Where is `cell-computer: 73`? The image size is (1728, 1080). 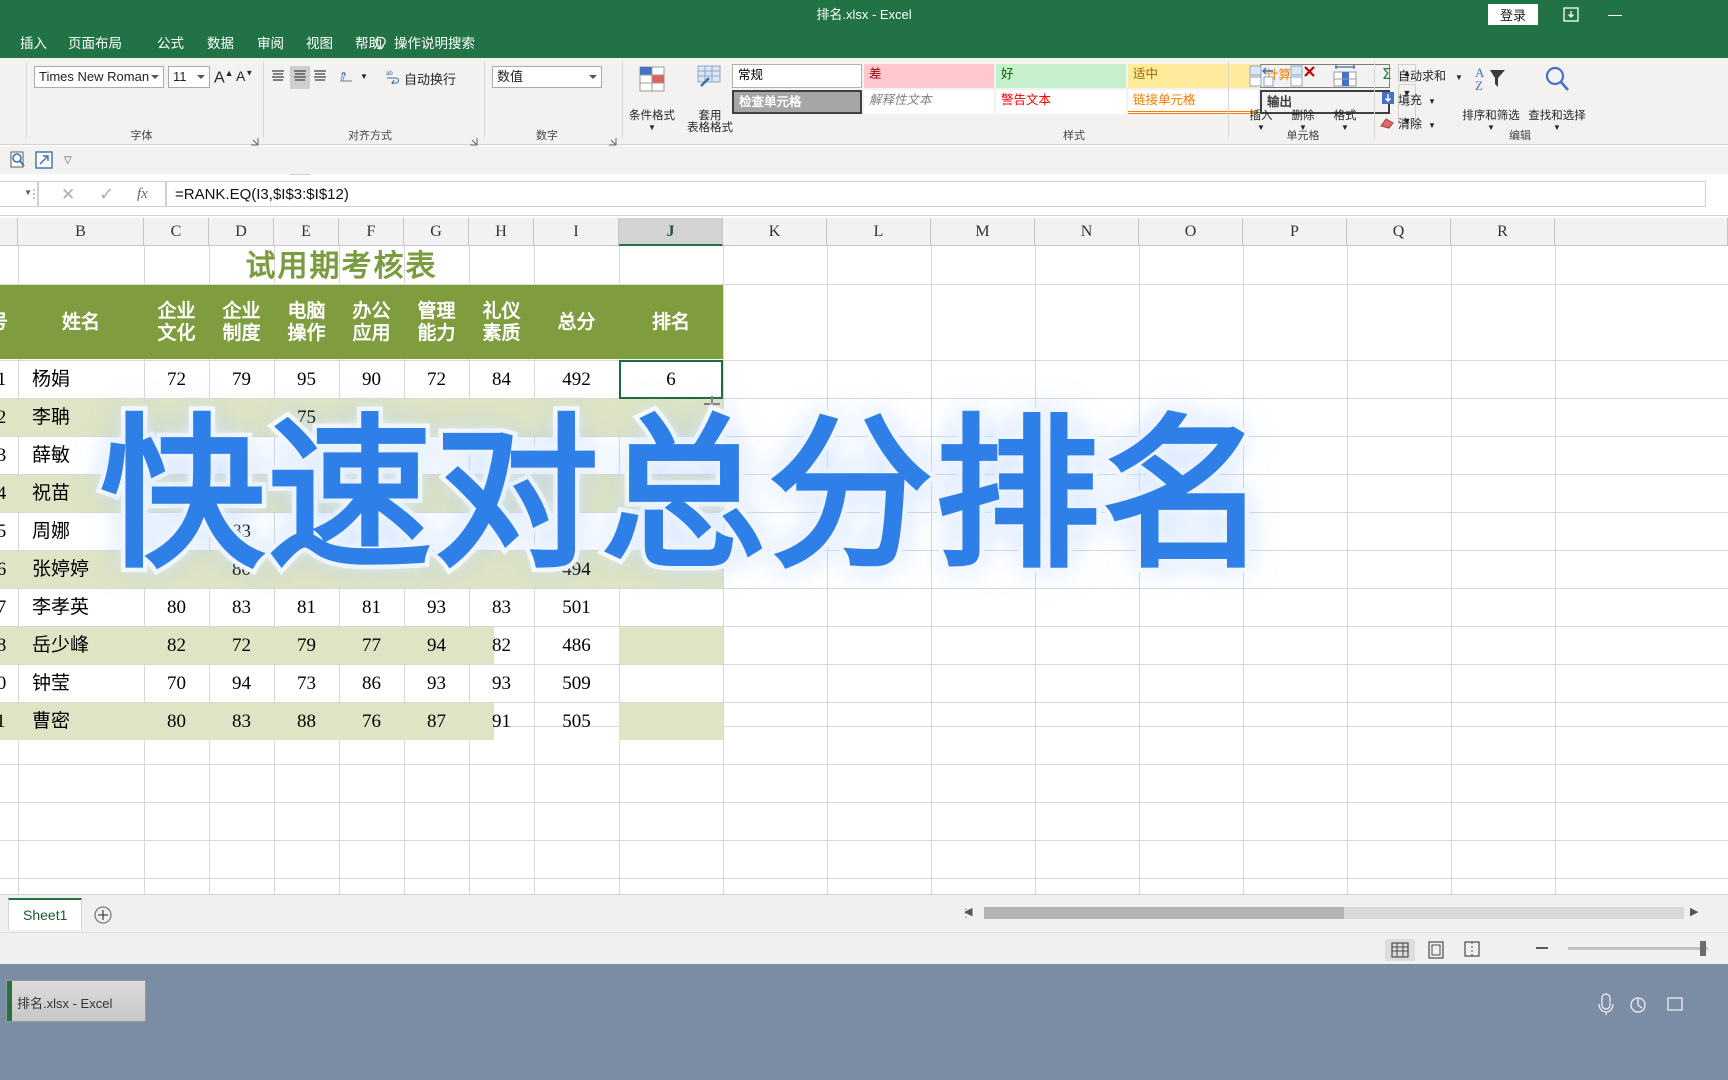 cell-computer: 73 is located at coordinates (306, 684).